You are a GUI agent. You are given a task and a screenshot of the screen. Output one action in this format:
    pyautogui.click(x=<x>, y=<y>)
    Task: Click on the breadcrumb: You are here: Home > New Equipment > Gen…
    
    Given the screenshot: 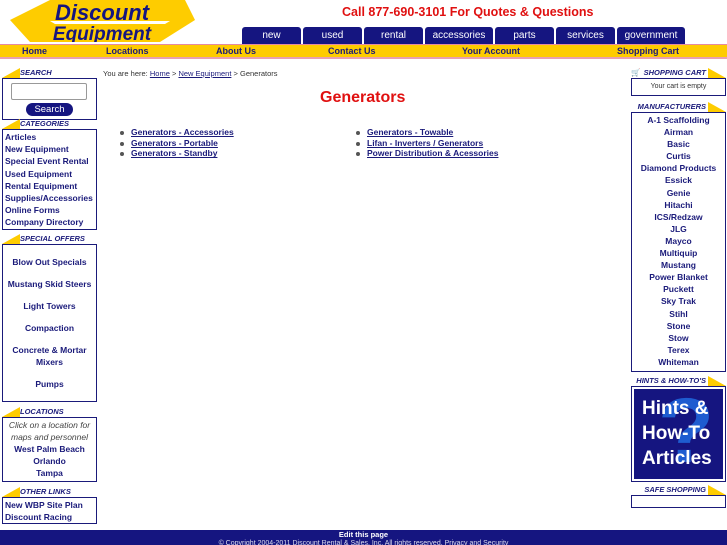 What is the action you would take?
    pyautogui.click(x=190, y=73)
    